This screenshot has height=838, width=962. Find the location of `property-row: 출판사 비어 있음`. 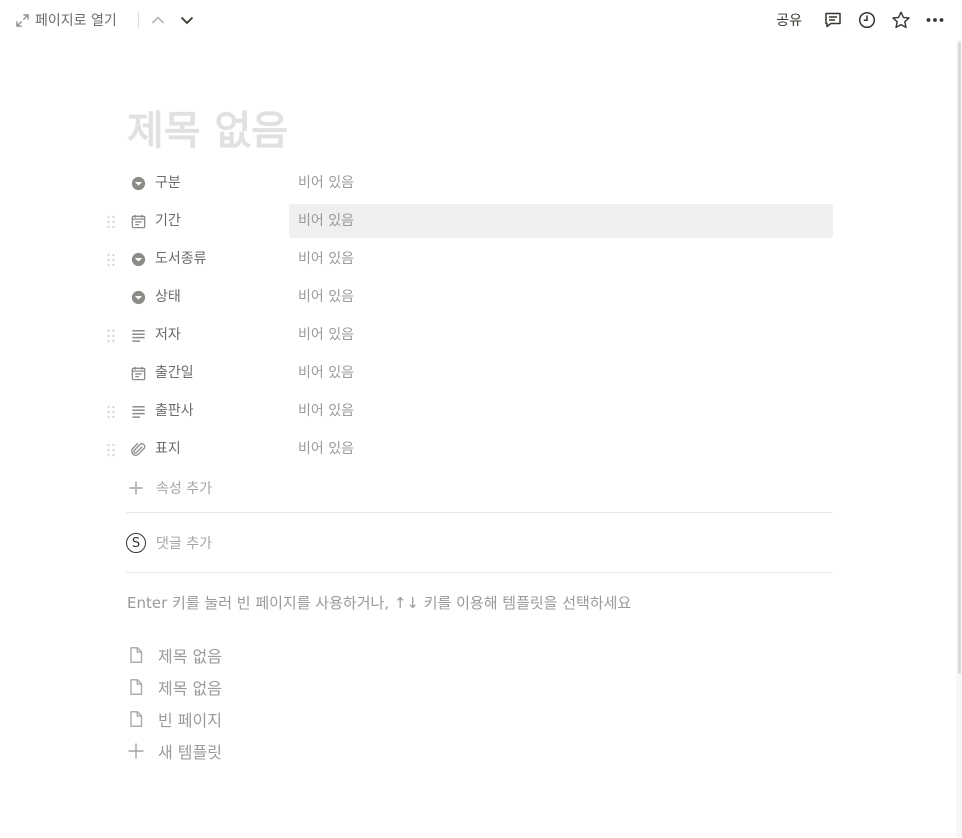

property-row: 출판사 비어 있음 is located at coordinates (469, 411).